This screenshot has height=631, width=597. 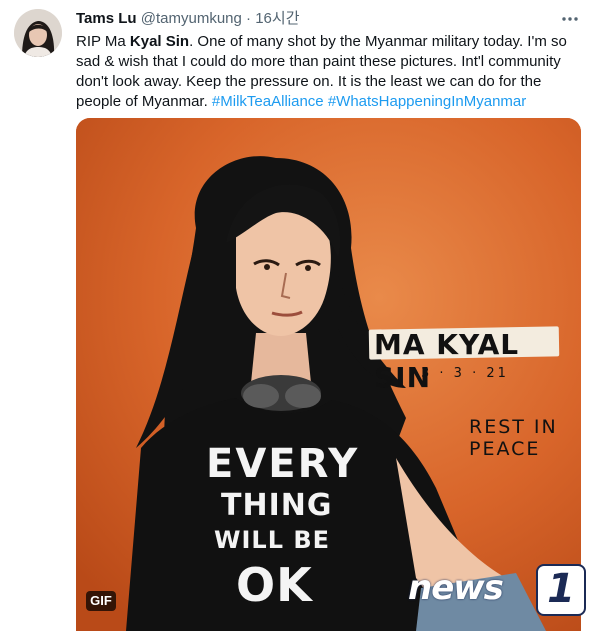 What do you see at coordinates (513, 438) in the screenshot?
I see `artwork-rest-in-peace: REST IN PEACE` at bounding box center [513, 438].